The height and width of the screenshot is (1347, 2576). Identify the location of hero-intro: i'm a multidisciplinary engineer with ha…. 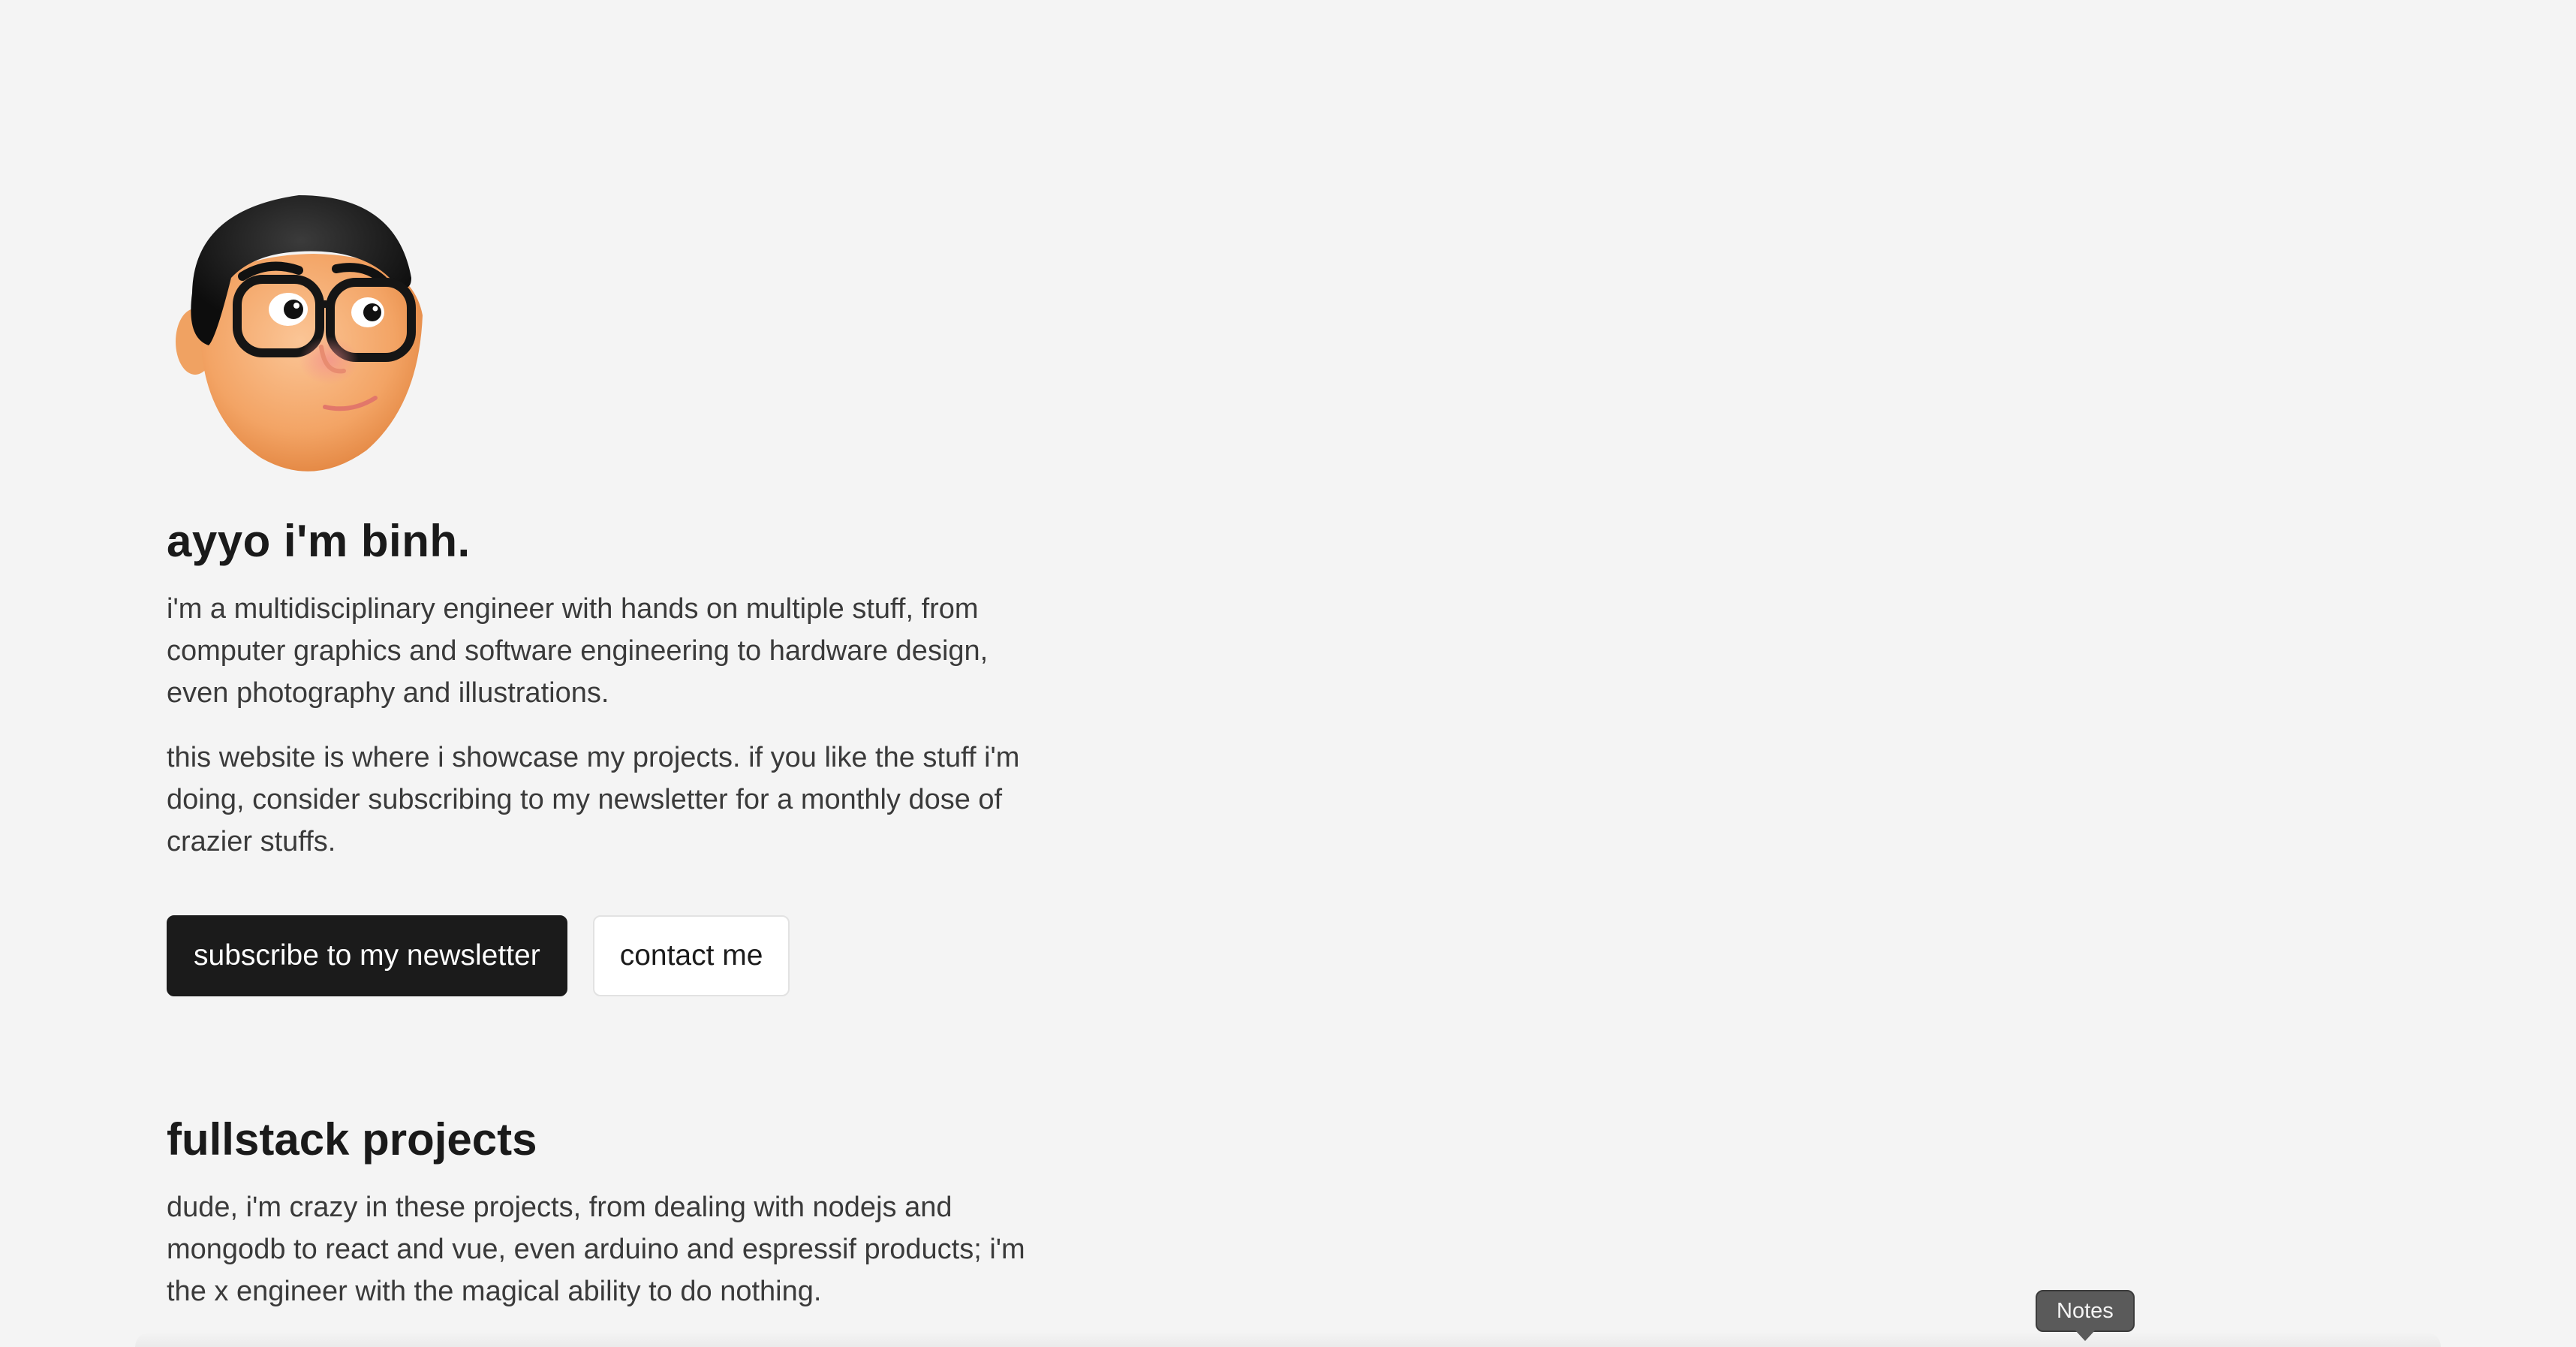
(578, 651).